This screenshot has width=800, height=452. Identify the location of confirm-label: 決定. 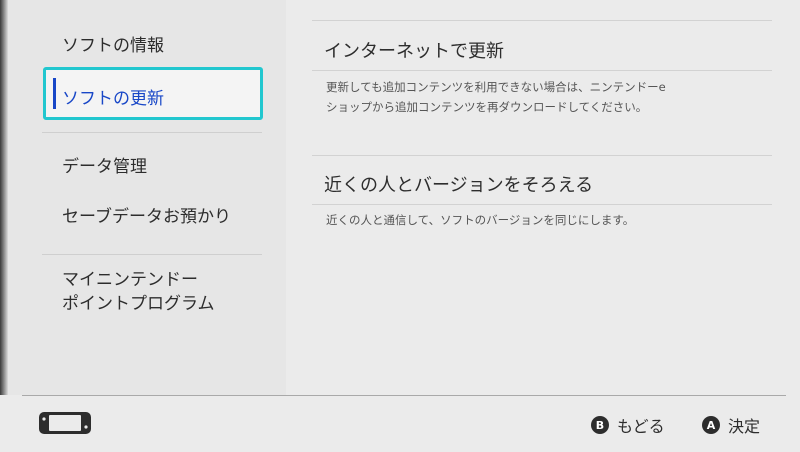
(744, 426).